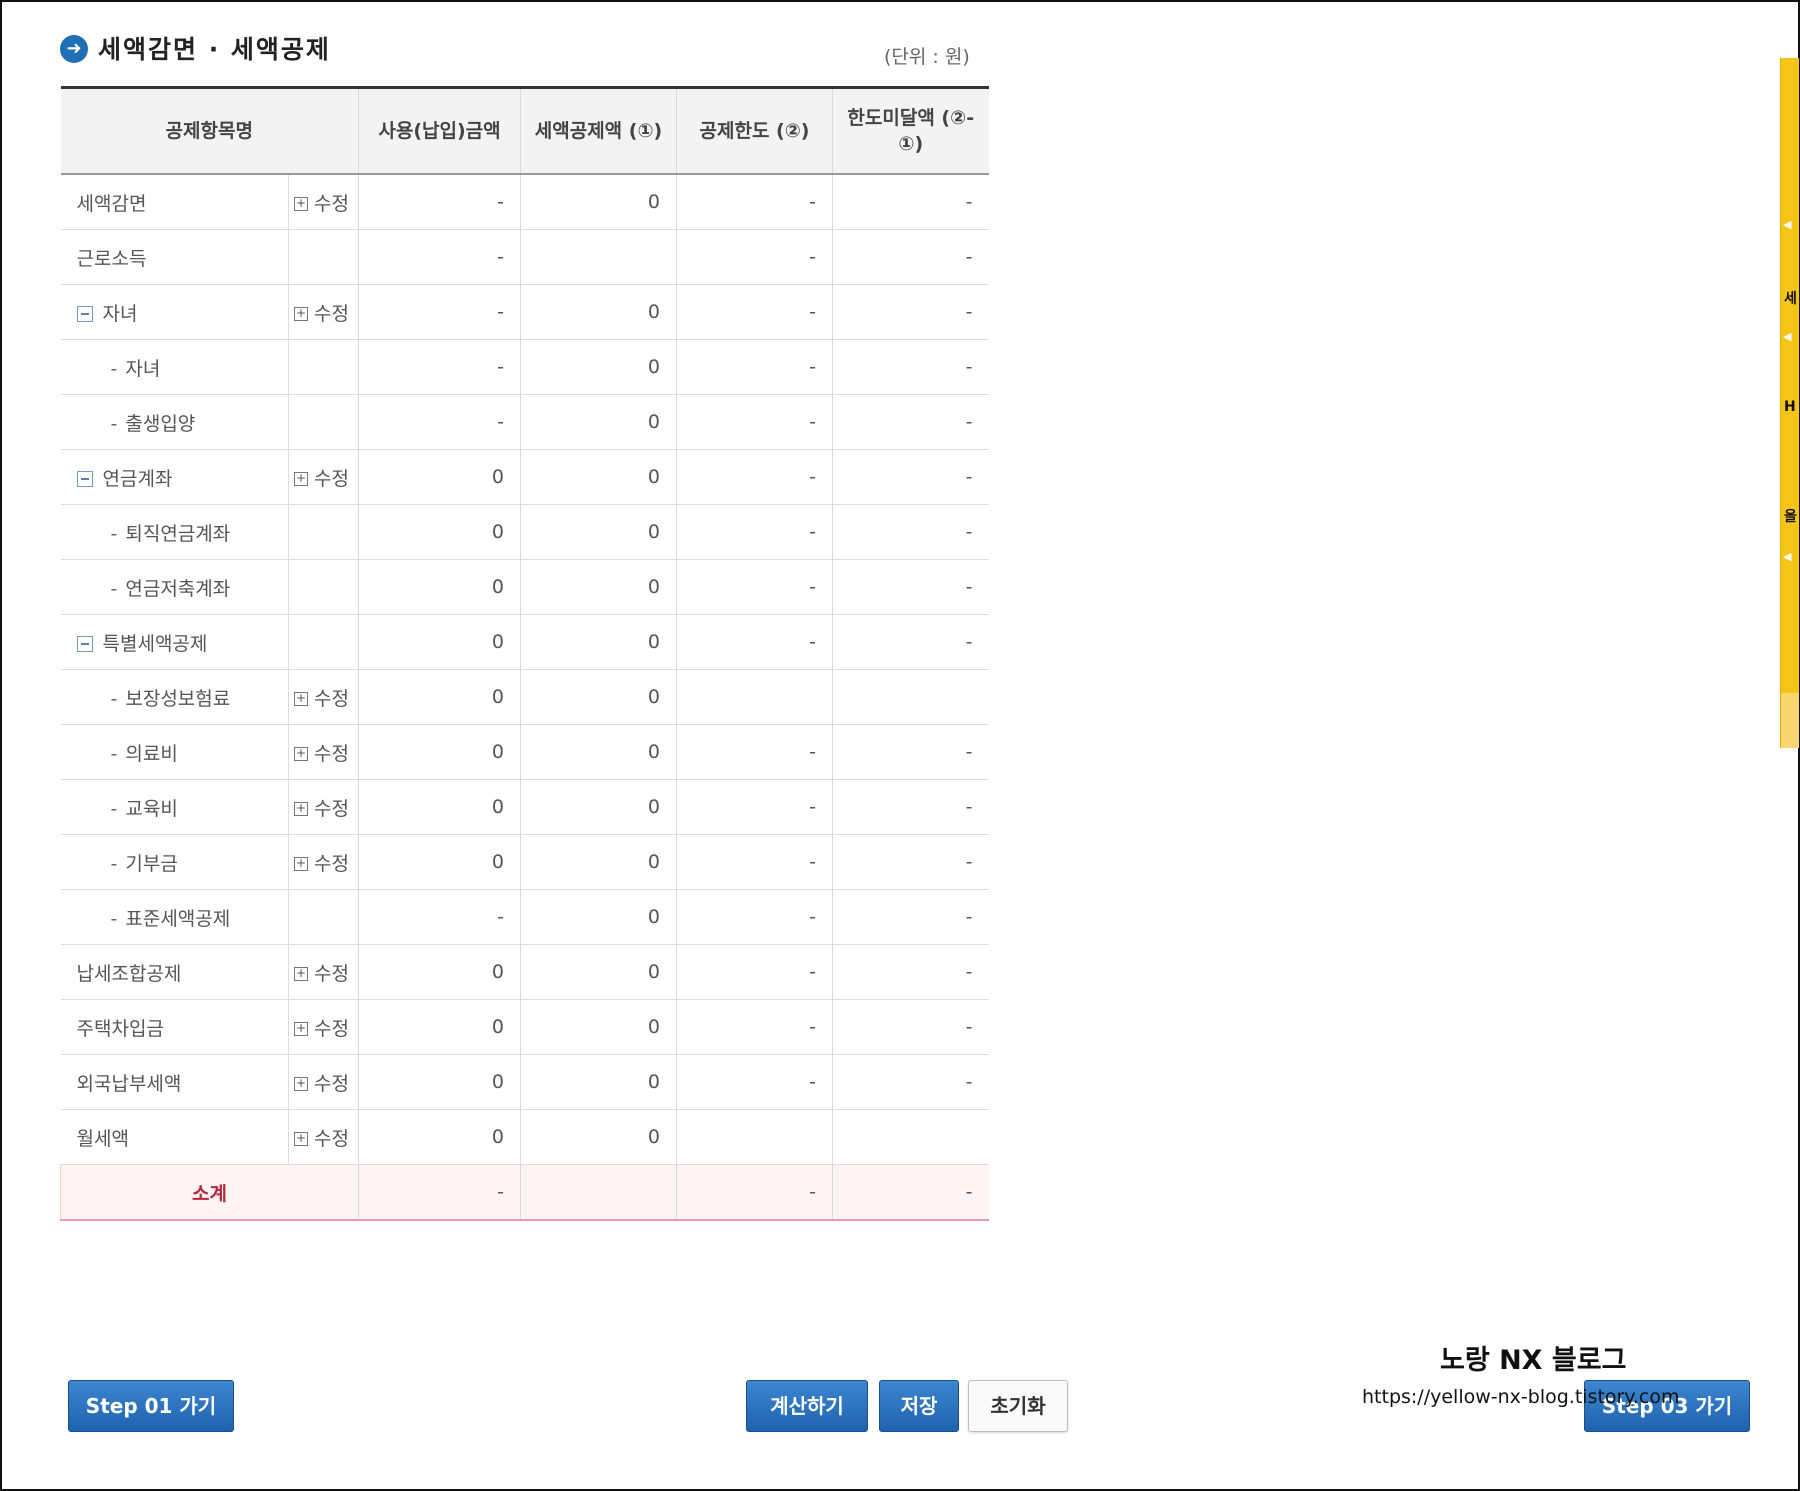  I want to click on table-row: - 의료비 + 수정 0 0- -, so click(524, 752).